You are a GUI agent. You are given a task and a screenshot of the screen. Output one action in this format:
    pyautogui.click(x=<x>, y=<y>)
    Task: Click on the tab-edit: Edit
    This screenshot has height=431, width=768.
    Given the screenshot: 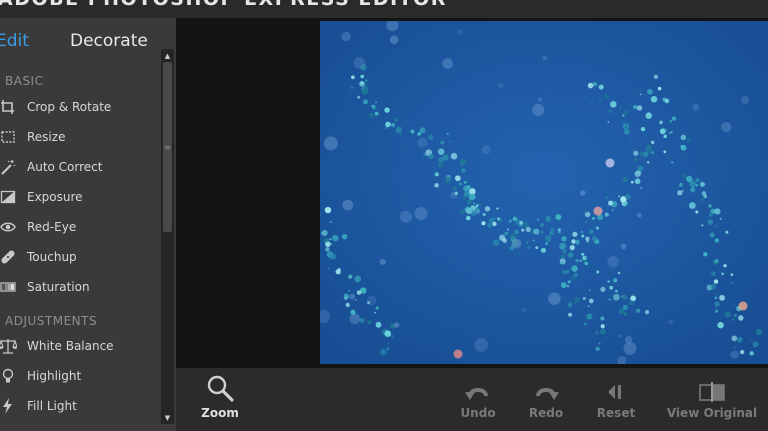 What is the action you would take?
    pyautogui.click(x=14, y=41)
    